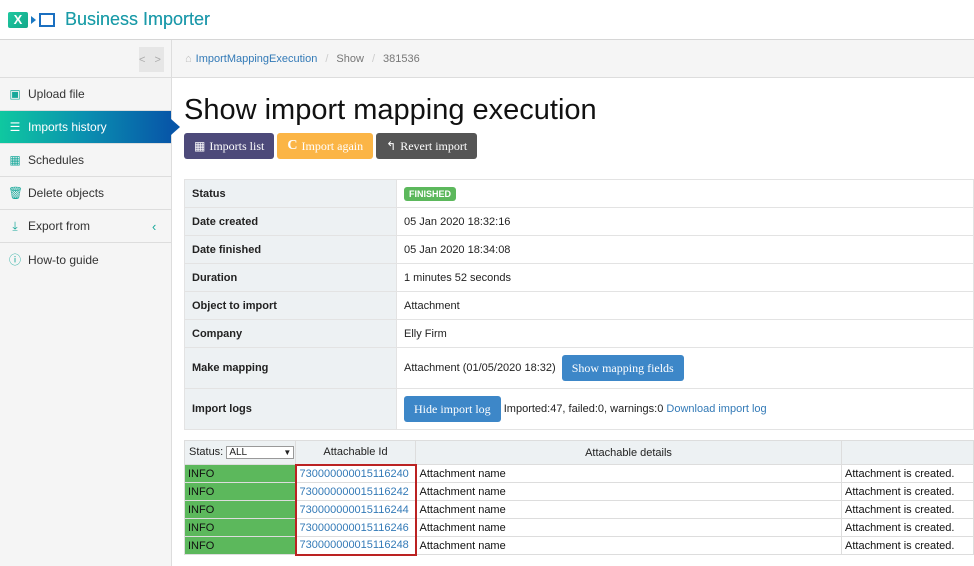 Image resolution: width=974 pixels, height=566 pixels. What do you see at coordinates (480, 367) in the screenshot?
I see `detail-value: Attachment (01/05/2020 18:32)` at bounding box center [480, 367].